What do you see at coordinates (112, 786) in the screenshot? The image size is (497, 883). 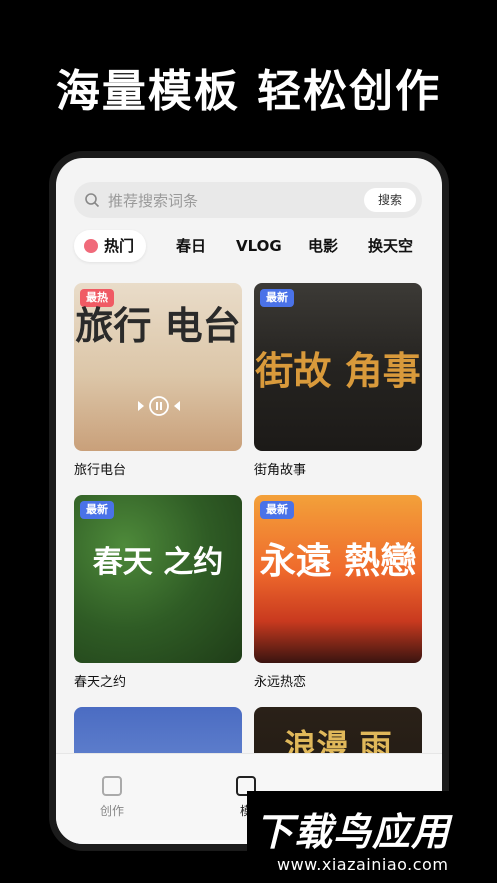 I see `create-icon` at bounding box center [112, 786].